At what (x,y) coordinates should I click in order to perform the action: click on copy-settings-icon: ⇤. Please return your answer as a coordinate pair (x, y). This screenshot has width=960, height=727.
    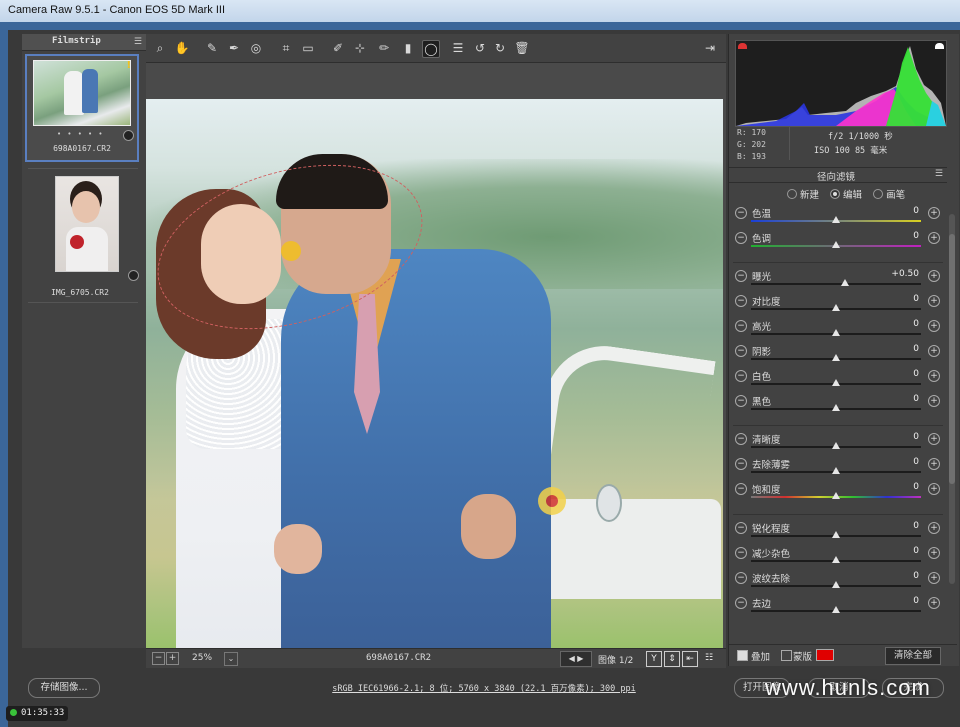
    Looking at the image, I should click on (690, 659).